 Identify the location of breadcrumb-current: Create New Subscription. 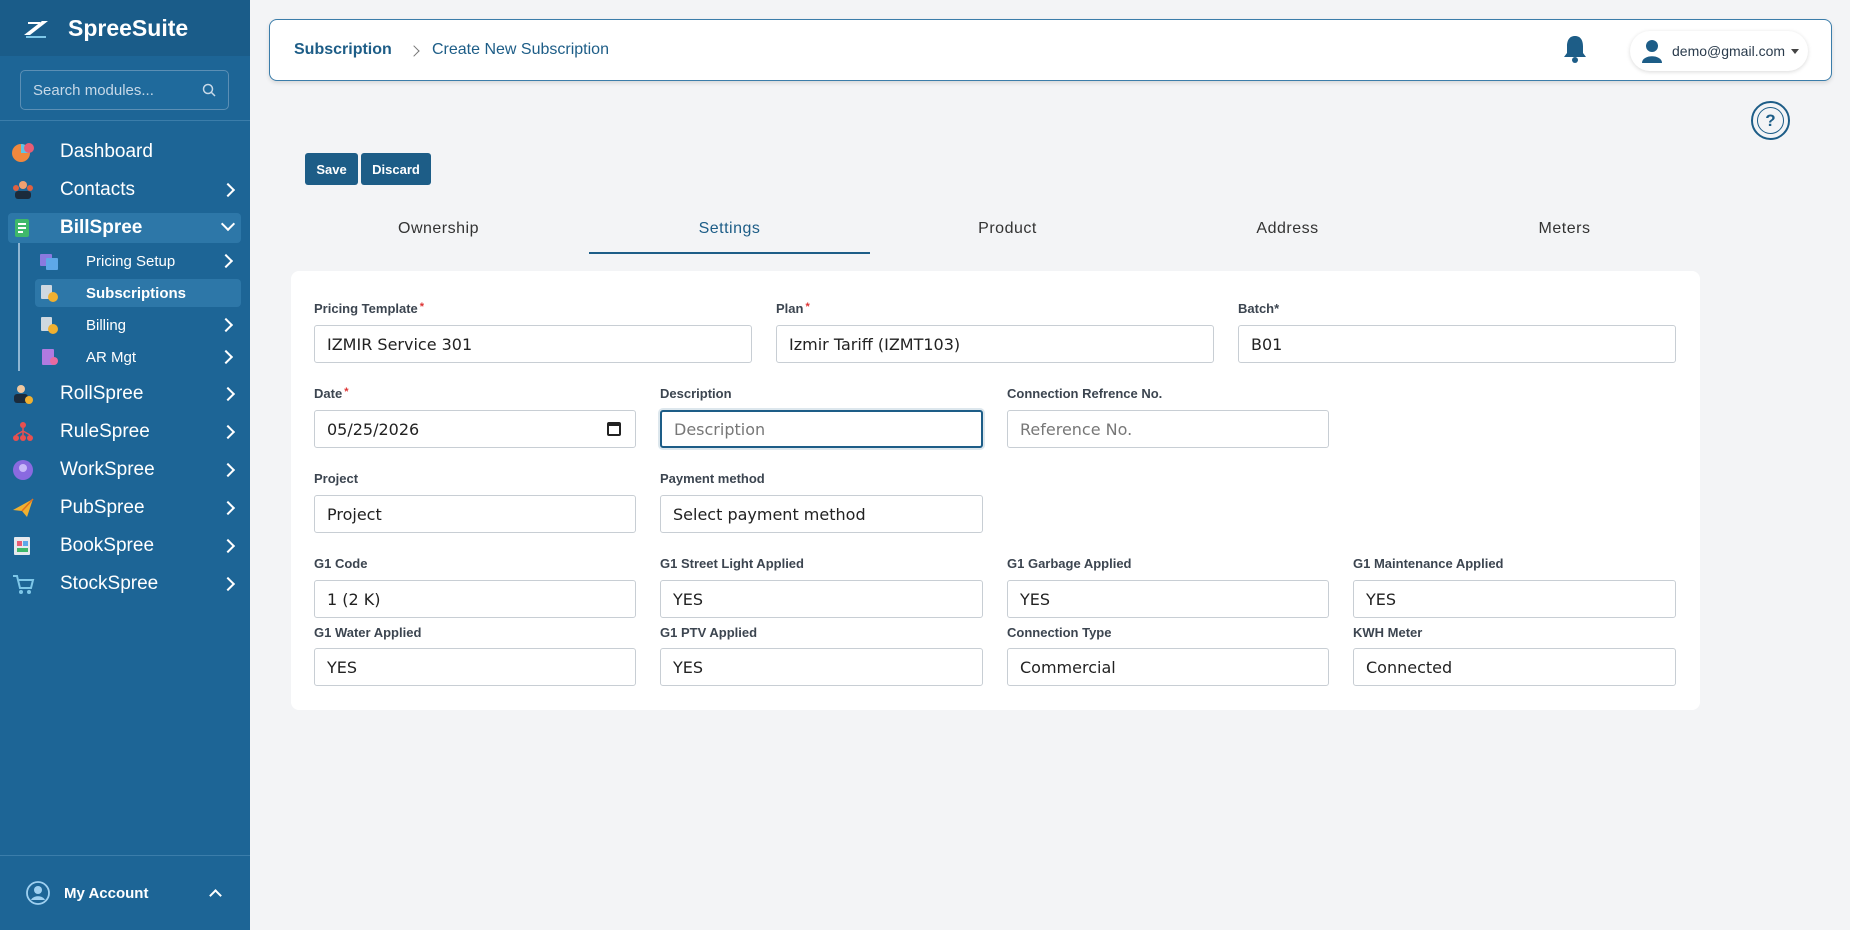
(520, 49).